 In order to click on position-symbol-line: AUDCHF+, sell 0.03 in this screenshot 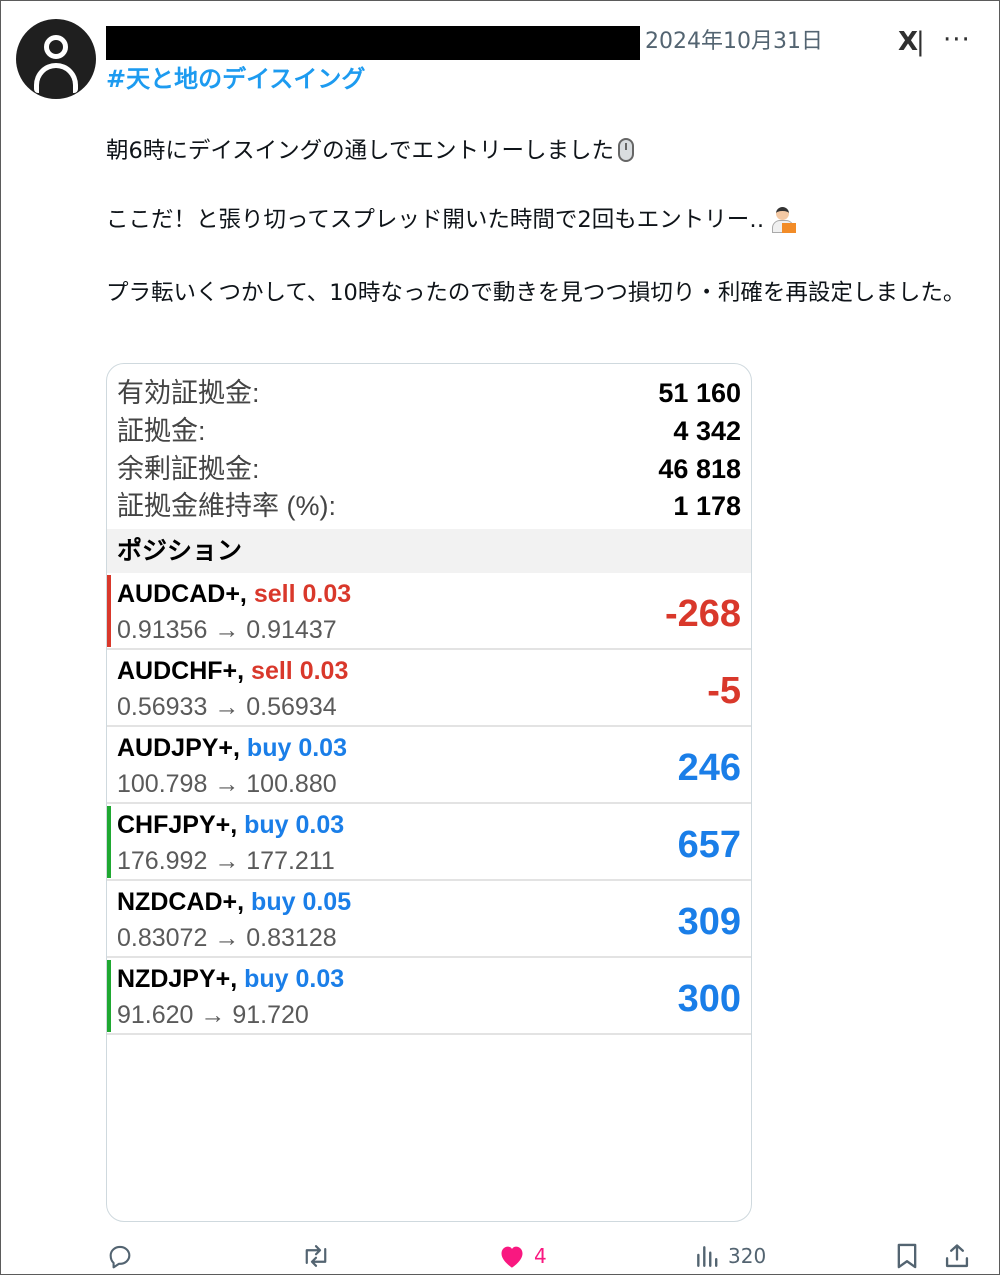, I will do `click(232, 671)`.